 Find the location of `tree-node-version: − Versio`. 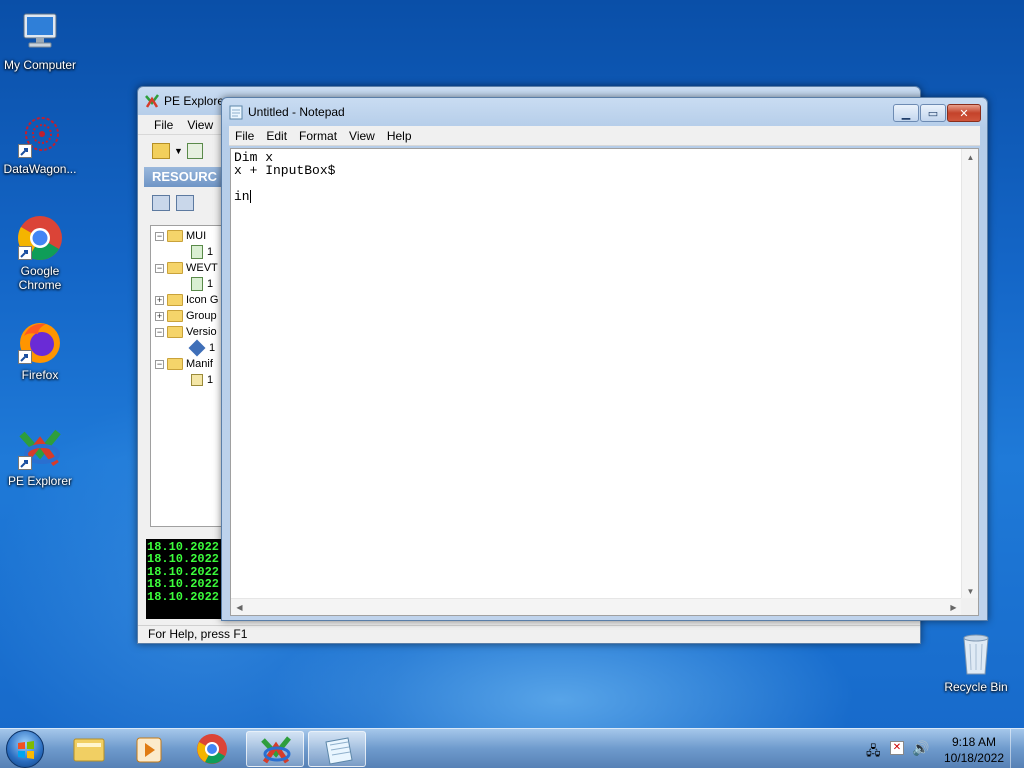

tree-node-version: − Versio is located at coordinates (186, 332).